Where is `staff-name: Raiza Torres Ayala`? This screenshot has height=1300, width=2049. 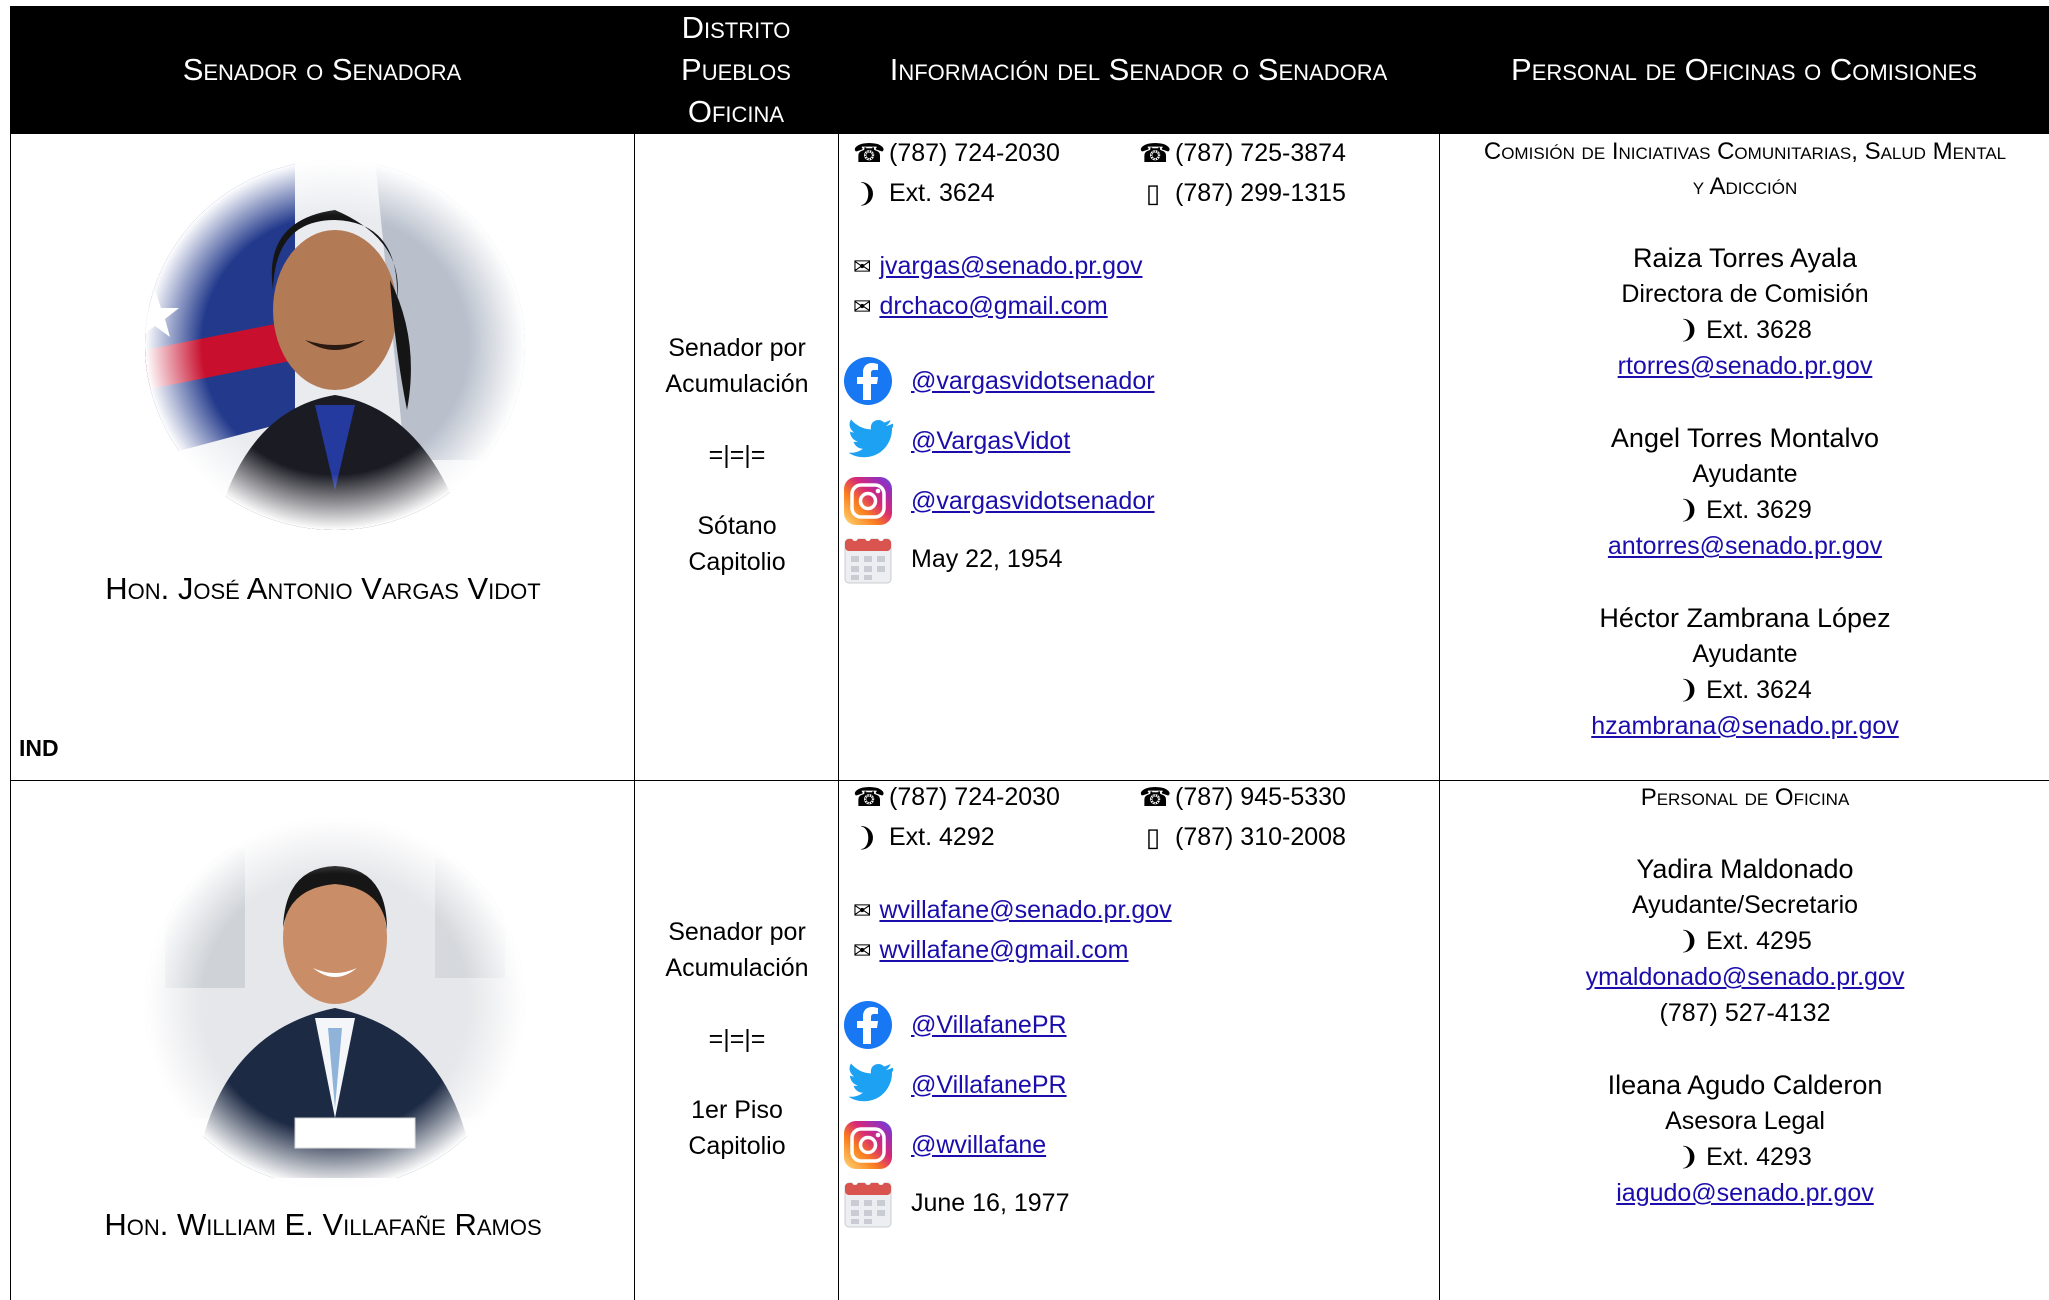 staff-name: Raiza Torres Ayala is located at coordinates (1745, 258).